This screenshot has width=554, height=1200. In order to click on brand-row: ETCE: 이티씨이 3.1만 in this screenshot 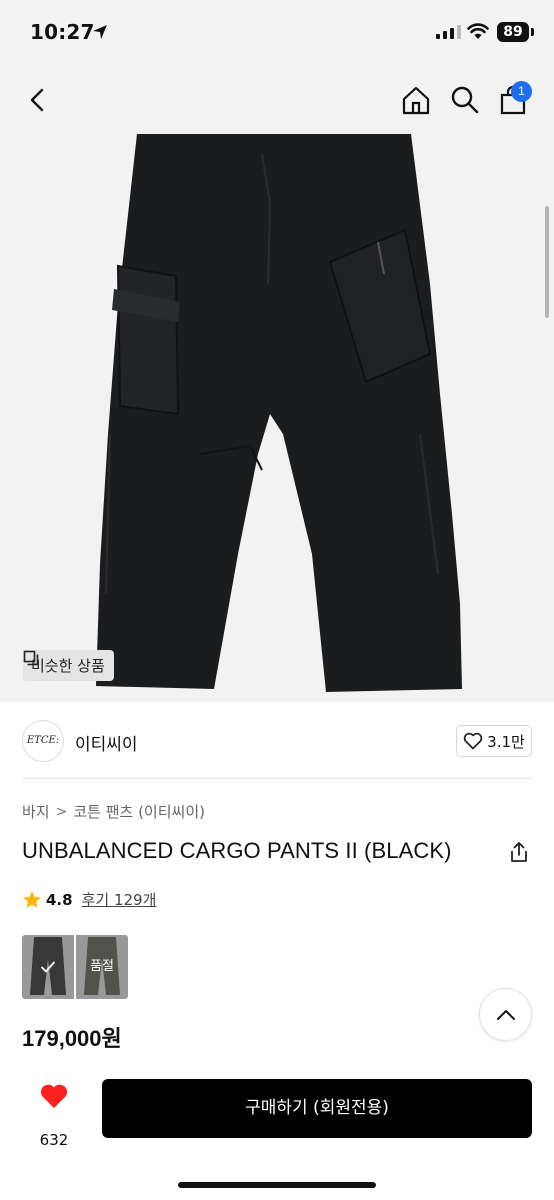, I will do `click(277, 740)`.